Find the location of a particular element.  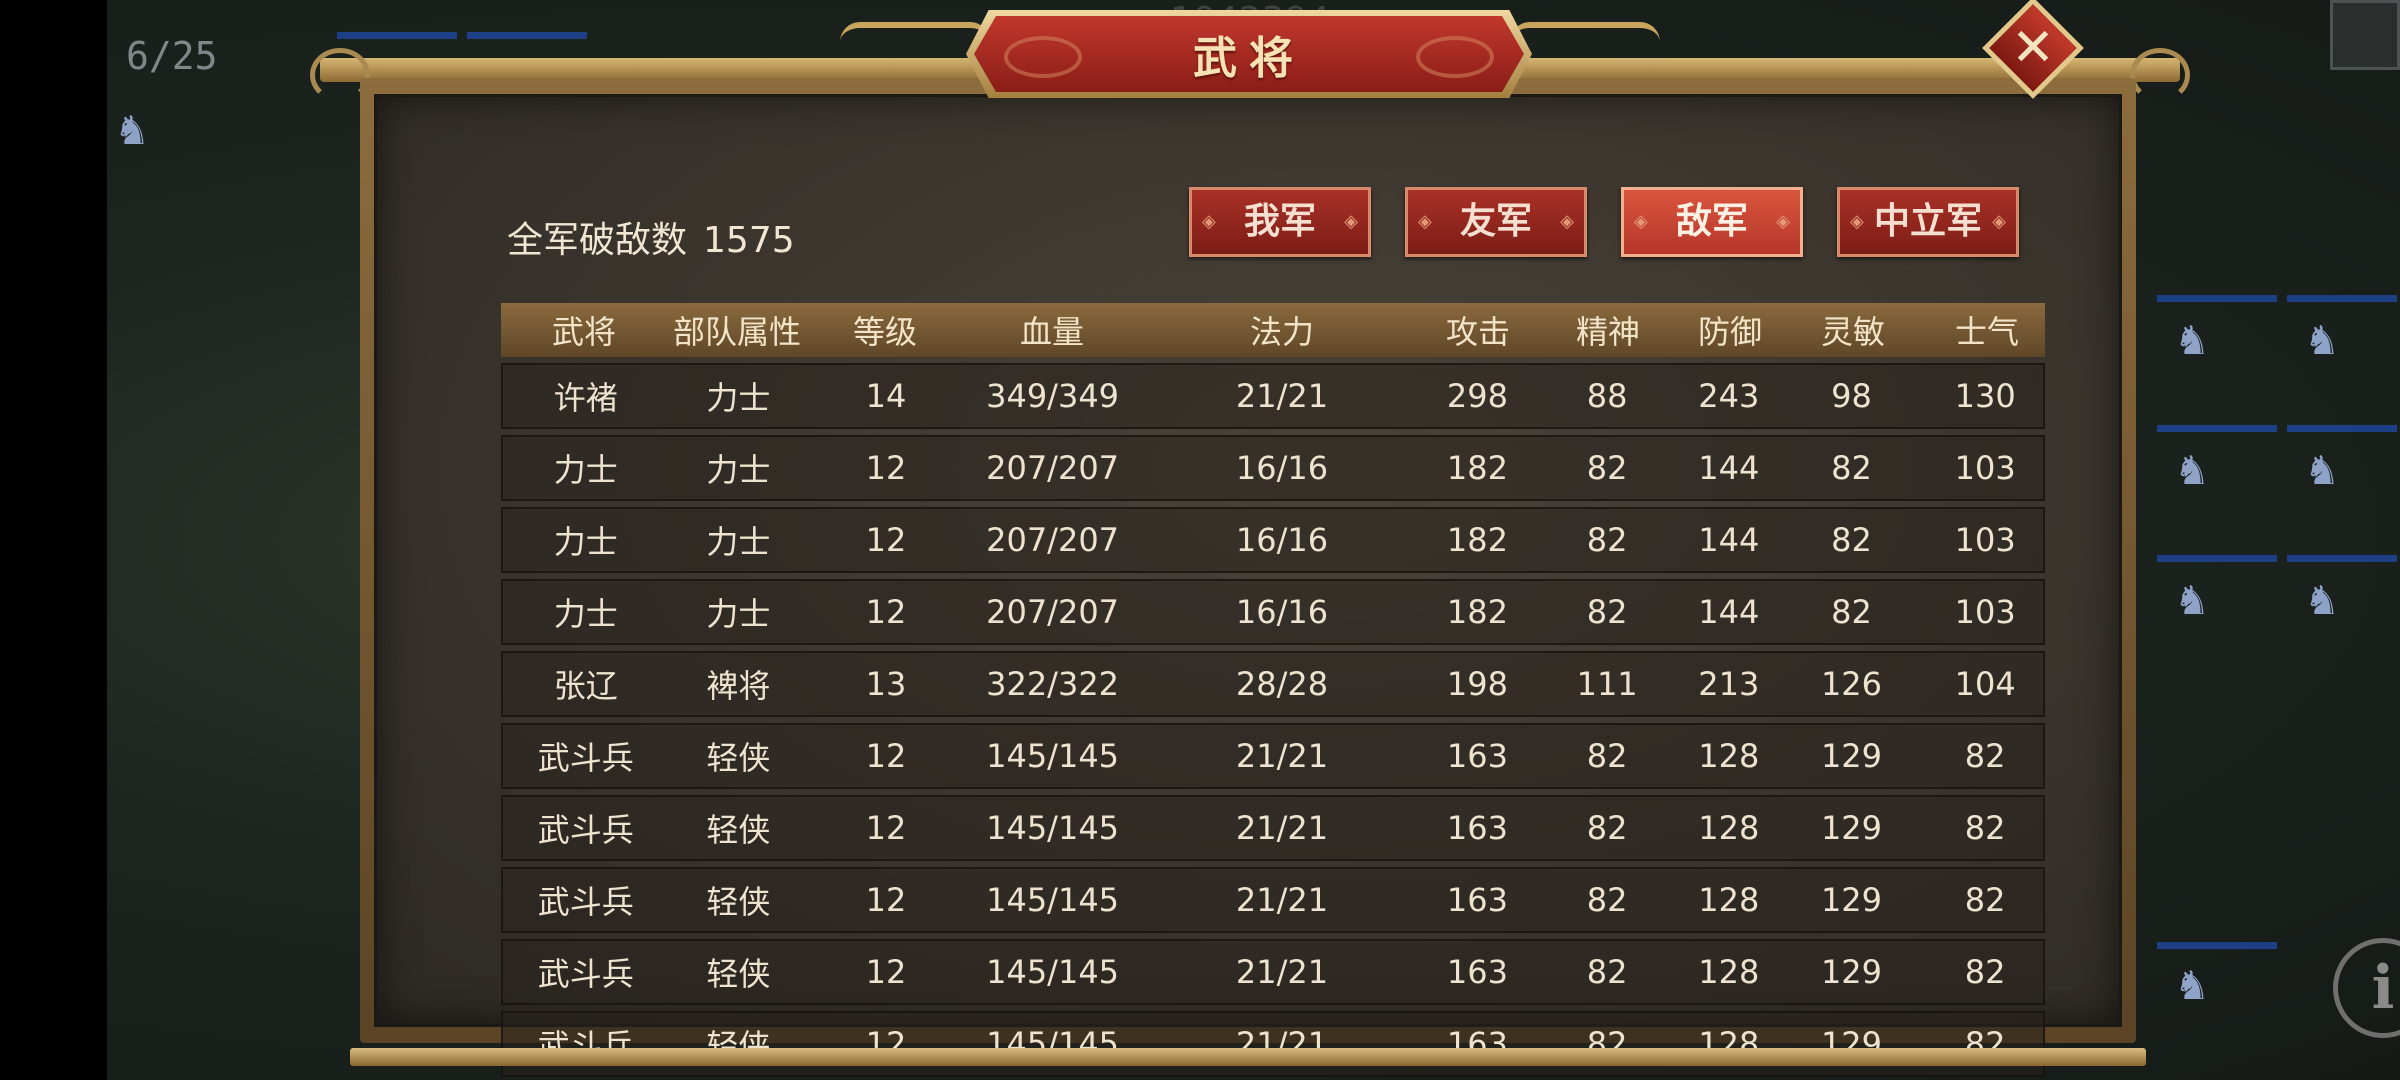

title-plaque: 武将 is located at coordinates (1249, 54).